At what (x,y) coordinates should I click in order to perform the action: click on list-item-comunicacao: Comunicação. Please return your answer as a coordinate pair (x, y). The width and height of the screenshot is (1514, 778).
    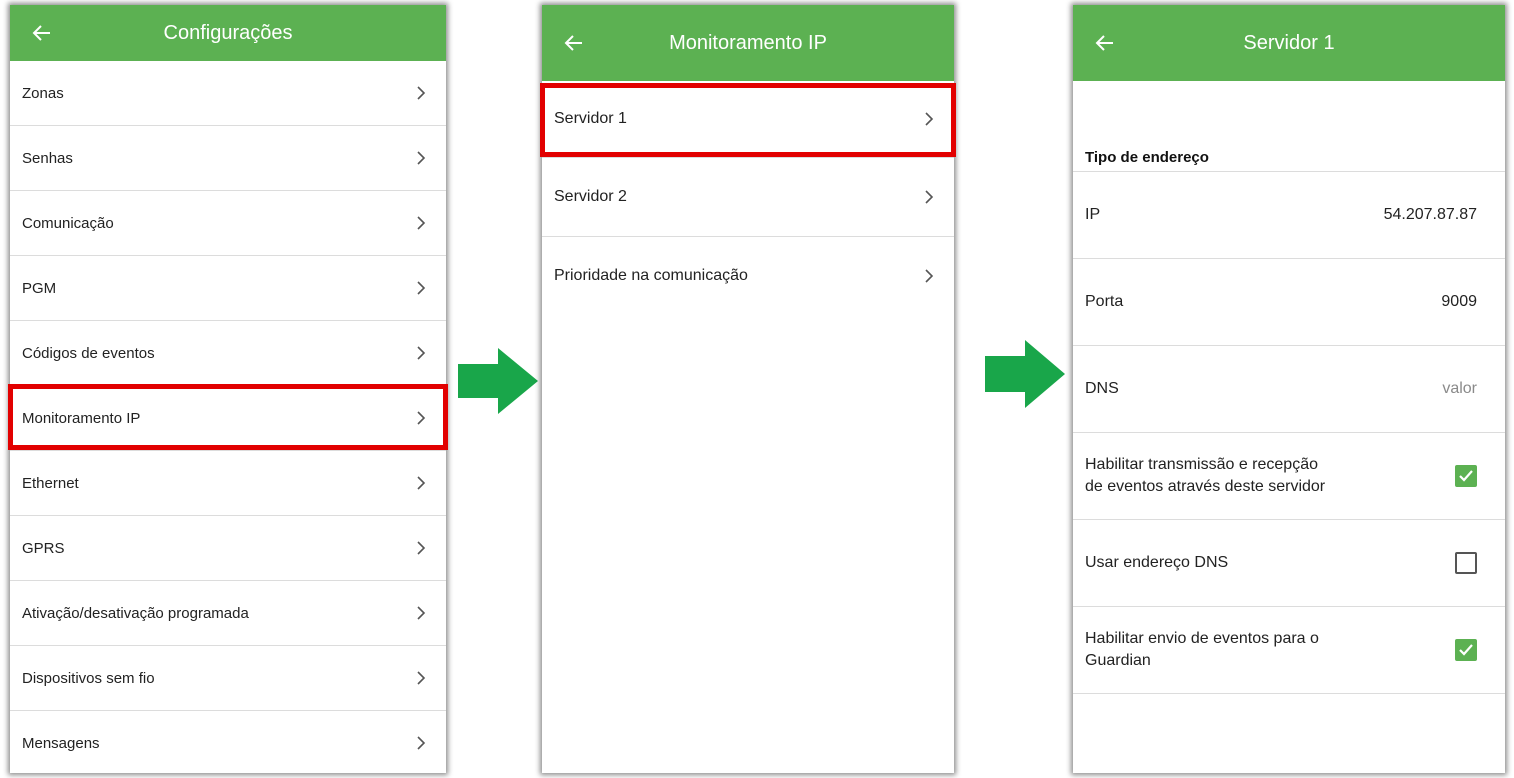
    Looking at the image, I should click on (228, 223).